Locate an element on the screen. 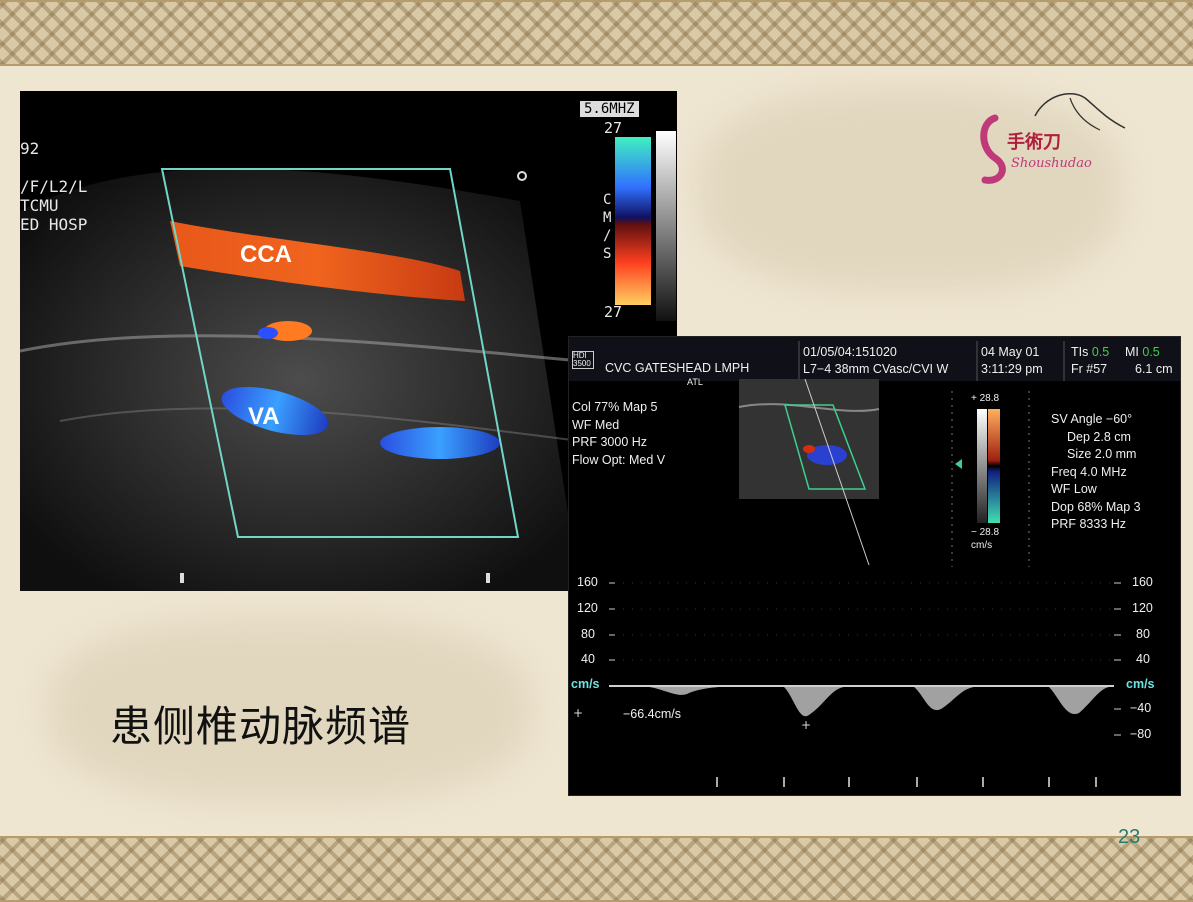 This screenshot has width=1193, height=902. mi-index: MI 0.5 is located at coordinates (1142, 352).